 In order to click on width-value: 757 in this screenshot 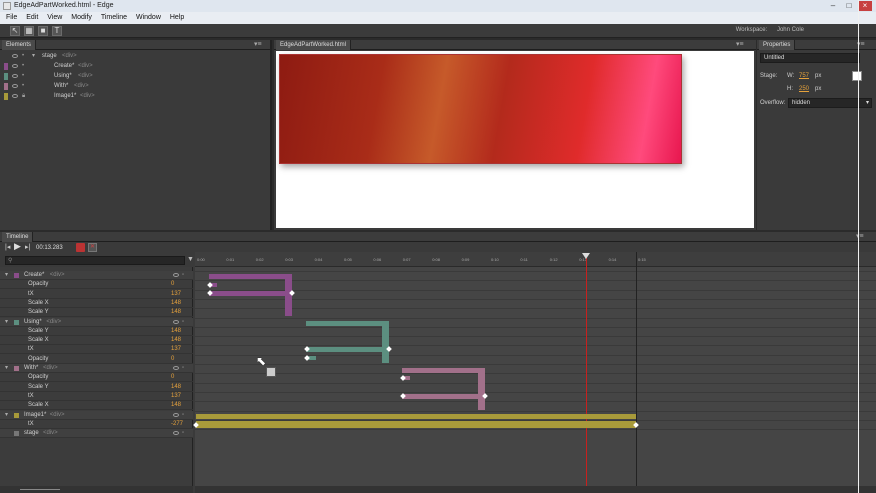, I will do `click(804, 76)`.